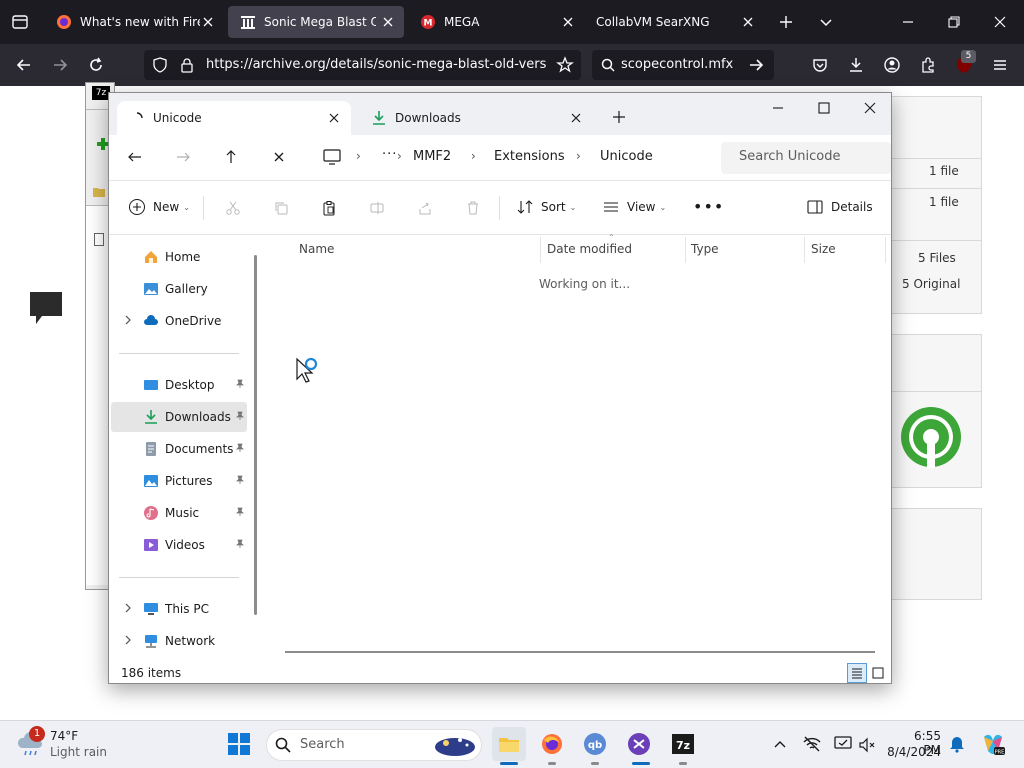  What do you see at coordinates (179, 545) in the screenshot?
I see `nav-item-videos: Videos` at bounding box center [179, 545].